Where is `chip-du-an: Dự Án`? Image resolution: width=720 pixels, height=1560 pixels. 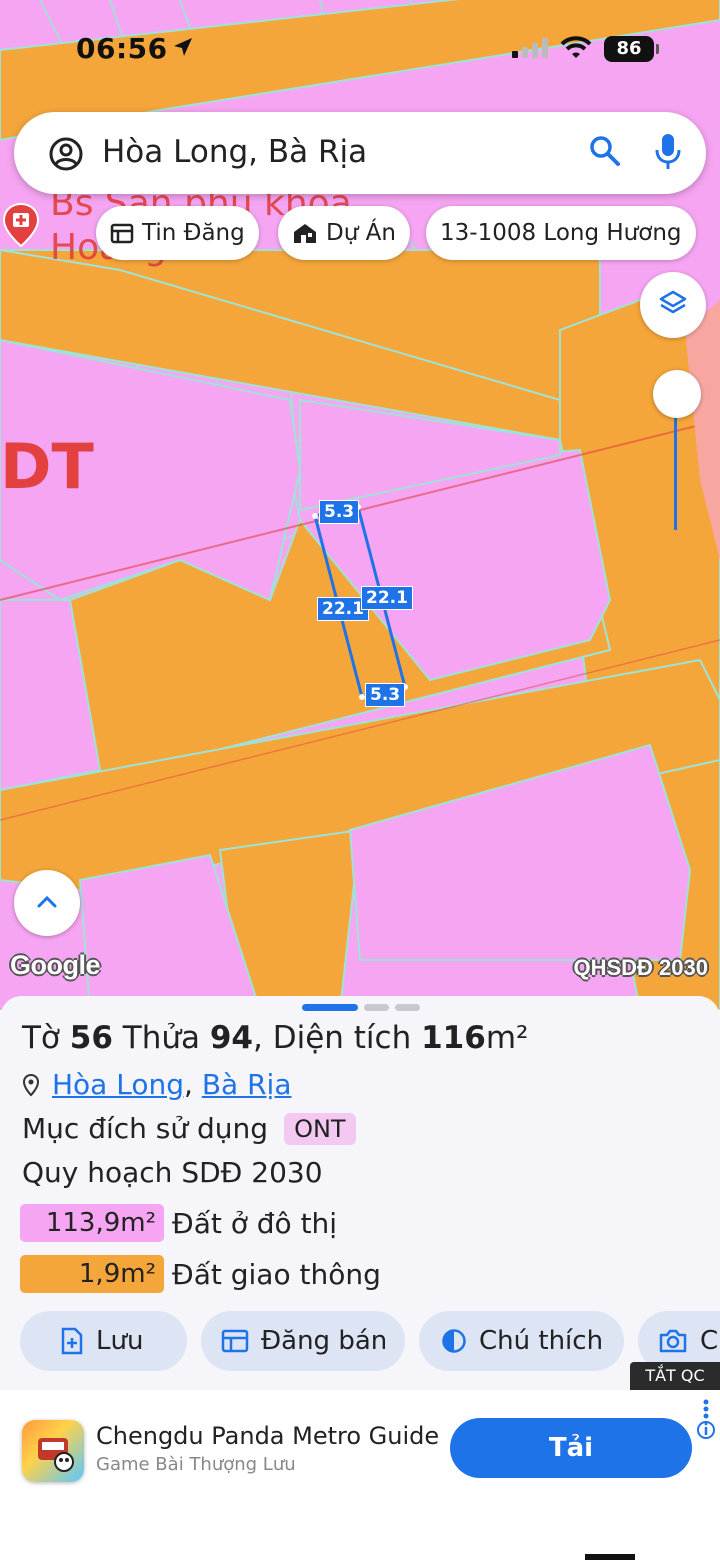
chip-du-an: Dự Án is located at coordinates (344, 233).